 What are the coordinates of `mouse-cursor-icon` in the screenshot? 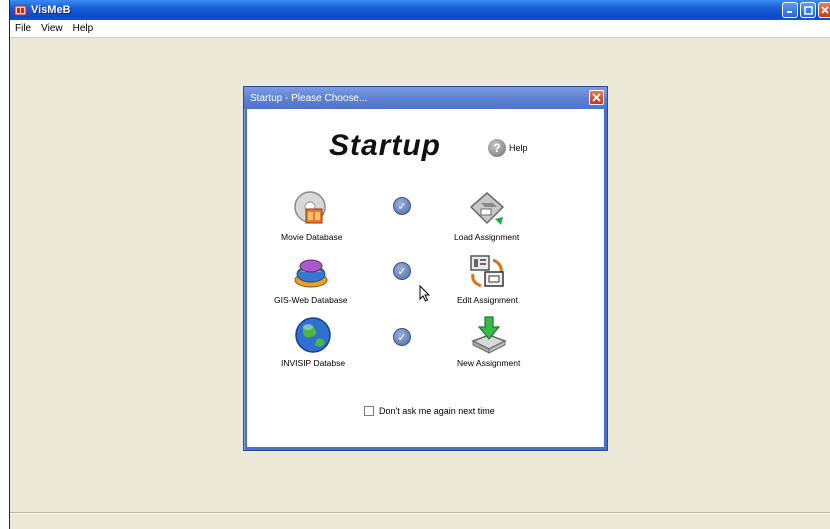 It's located at (425, 293).